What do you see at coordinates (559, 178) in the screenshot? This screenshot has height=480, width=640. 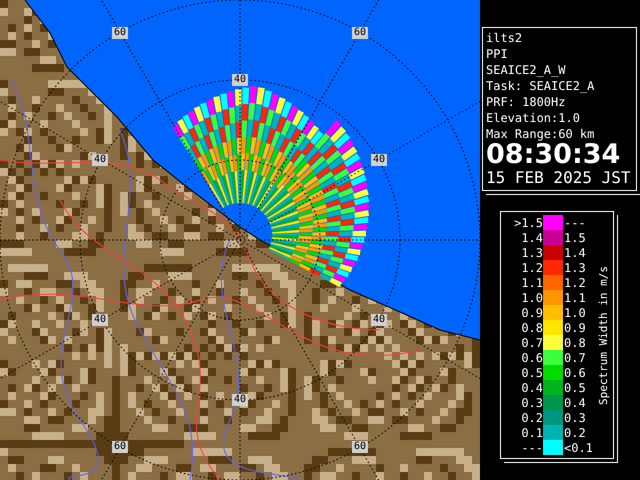 I see `date-text: 15 FEB 2025 JST` at bounding box center [559, 178].